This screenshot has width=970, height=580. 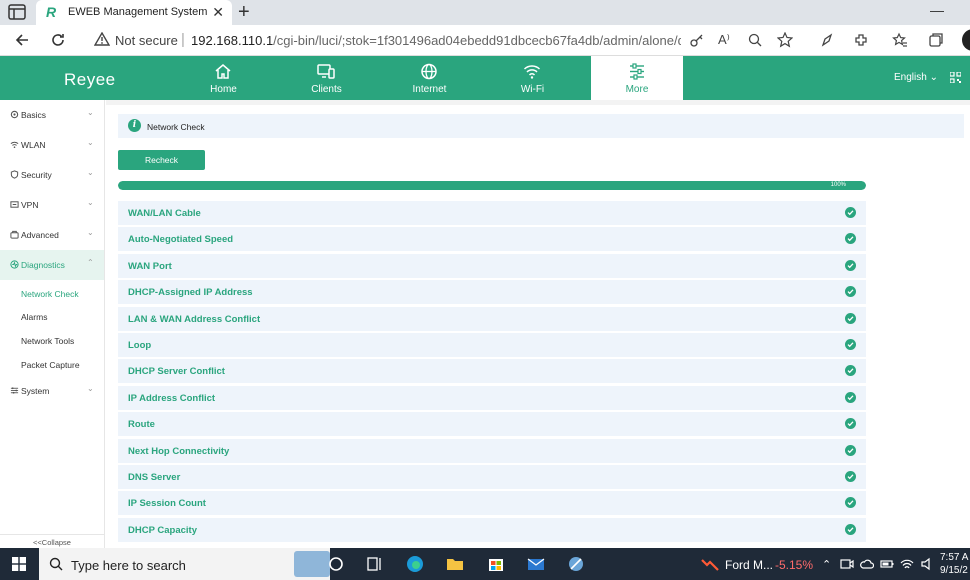 What do you see at coordinates (847, 564) in the screenshot?
I see `meet-now-icon` at bounding box center [847, 564].